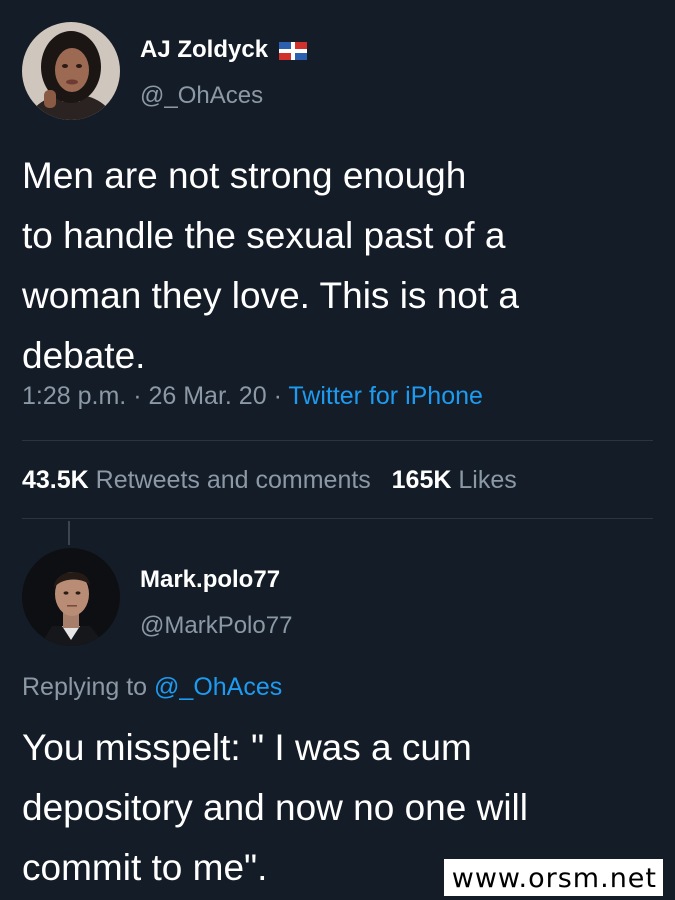  Describe the element at coordinates (337, 440) in the screenshot. I see `divider-top` at that location.